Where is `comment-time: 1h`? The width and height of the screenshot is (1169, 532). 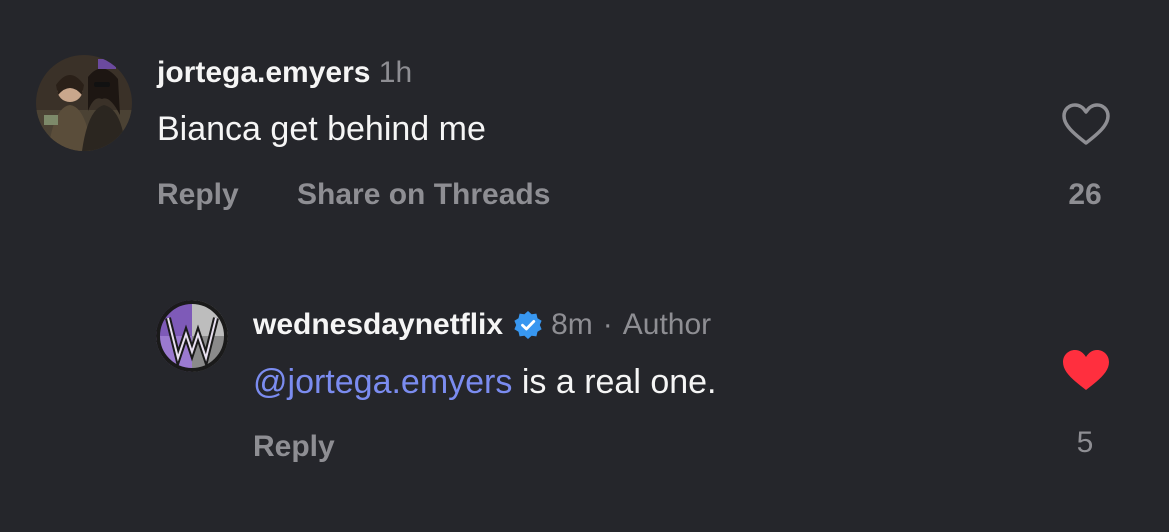
comment-time: 1h is located at coordinates (395, 72).